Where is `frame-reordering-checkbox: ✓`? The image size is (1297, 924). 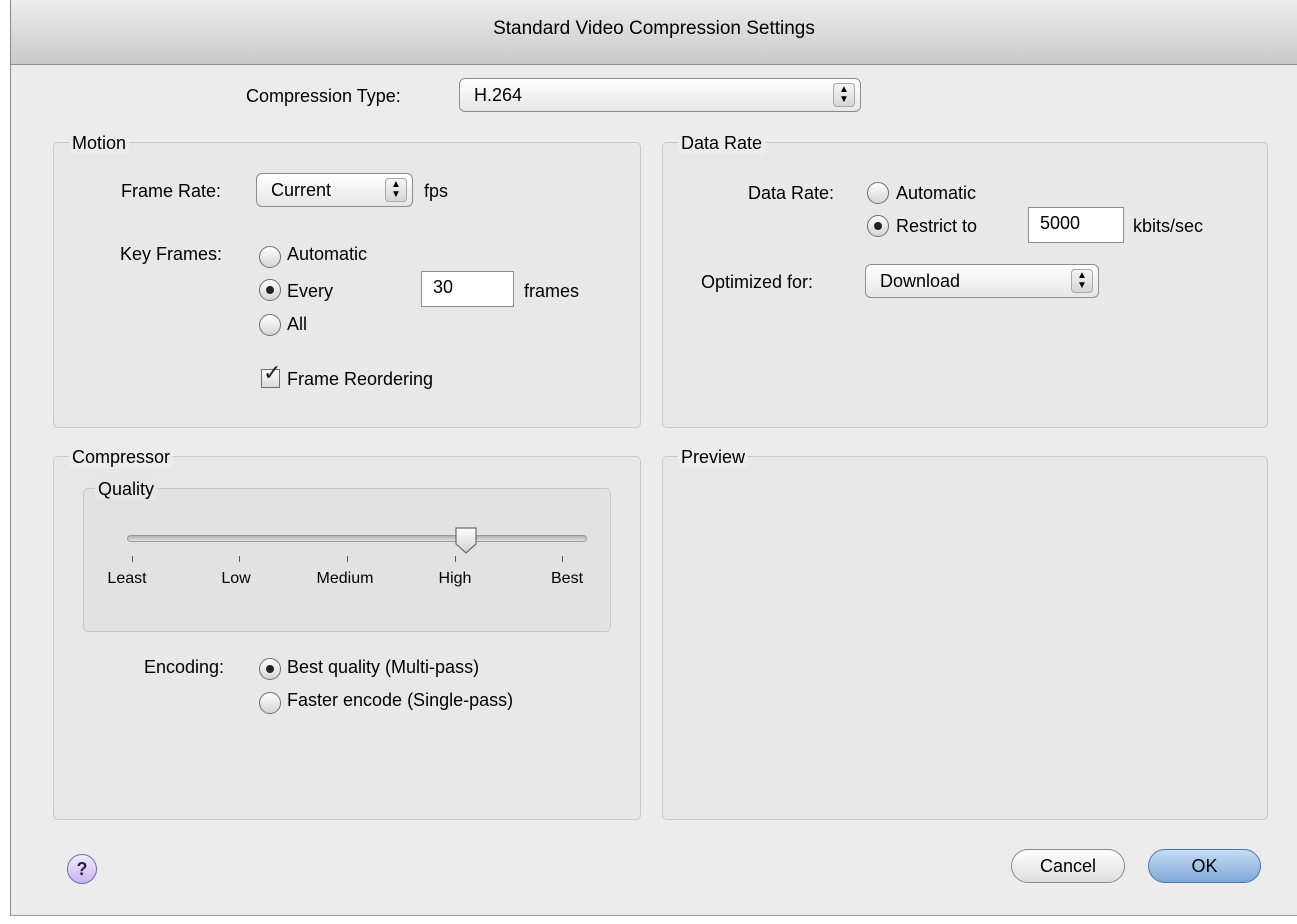 frame-reordering-checkbox: ✓ is located at coordinates (271, 375).